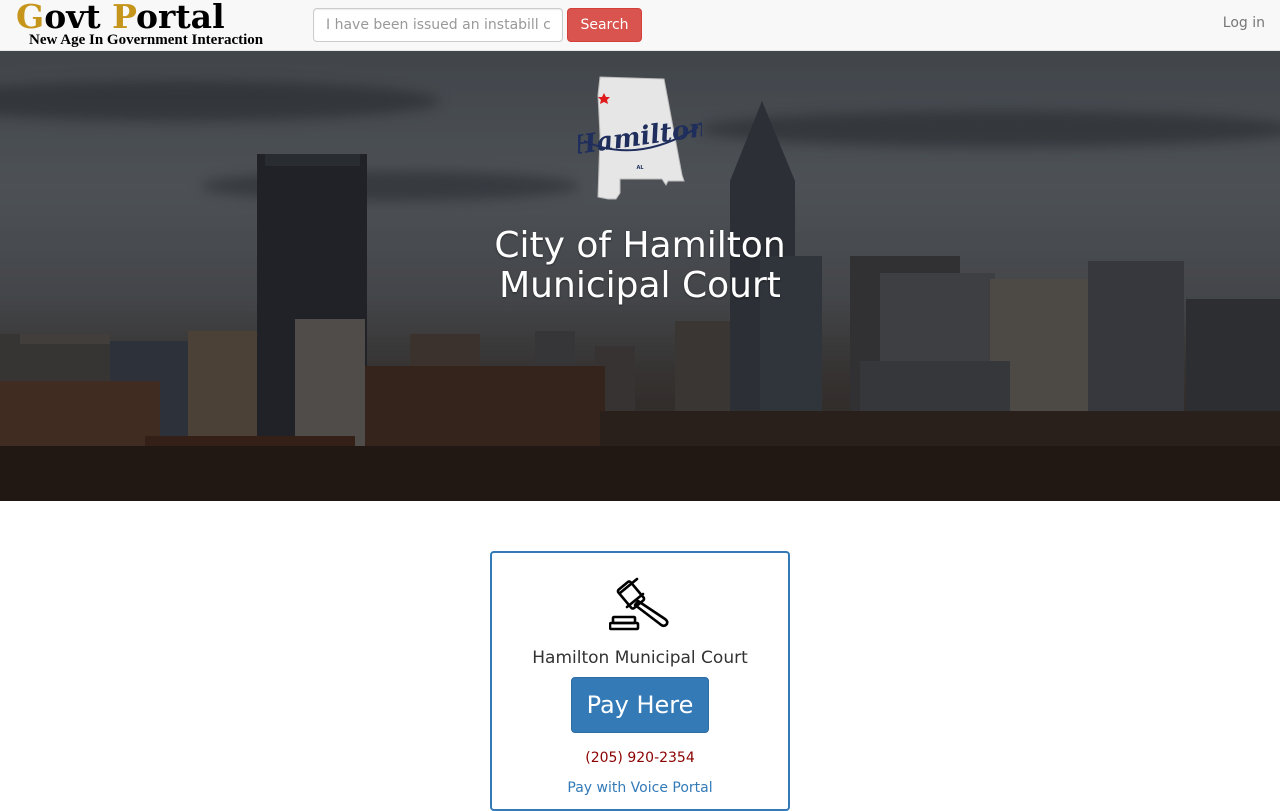  What do you see at coordinates (640, 138) in the screenshot?
I see `hamilton-alabama-logo: Hamilton AL` at bounding box center [640, 138].